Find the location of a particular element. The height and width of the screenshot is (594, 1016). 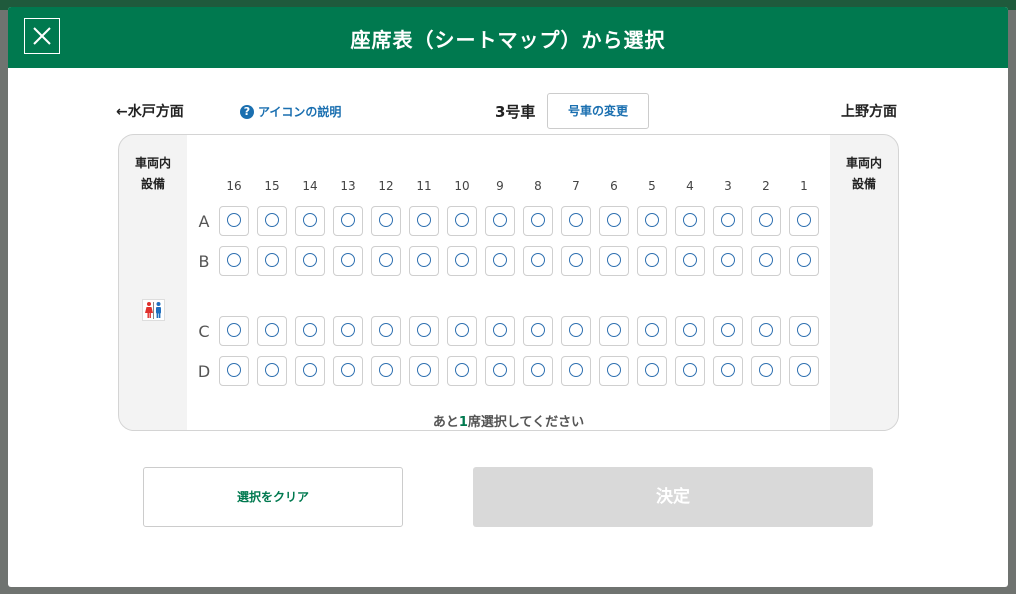

seat-3A is located at coordinates (728, 221).